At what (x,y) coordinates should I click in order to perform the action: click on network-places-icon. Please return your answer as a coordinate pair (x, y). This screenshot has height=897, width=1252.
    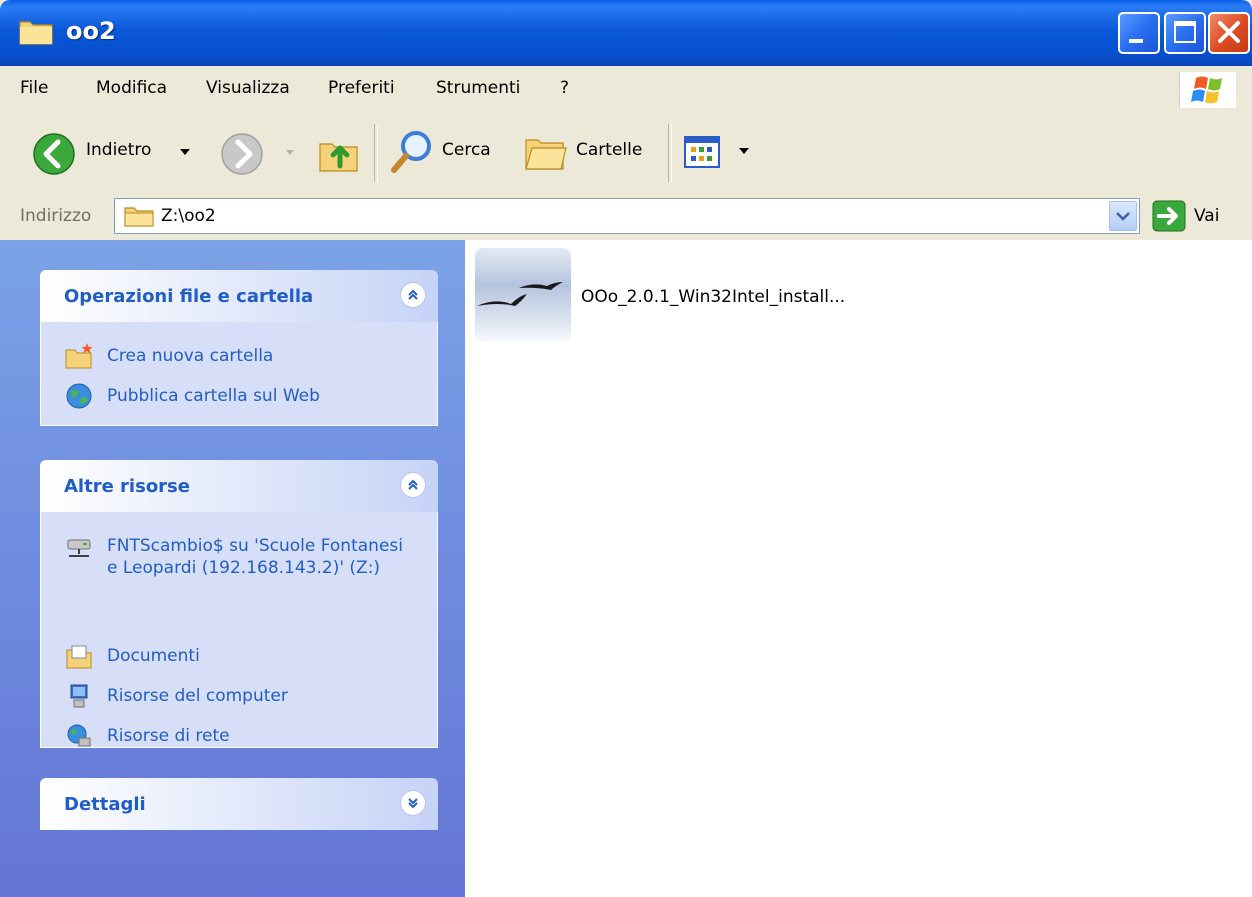
    Looking at the image, I should click on (79, 735).